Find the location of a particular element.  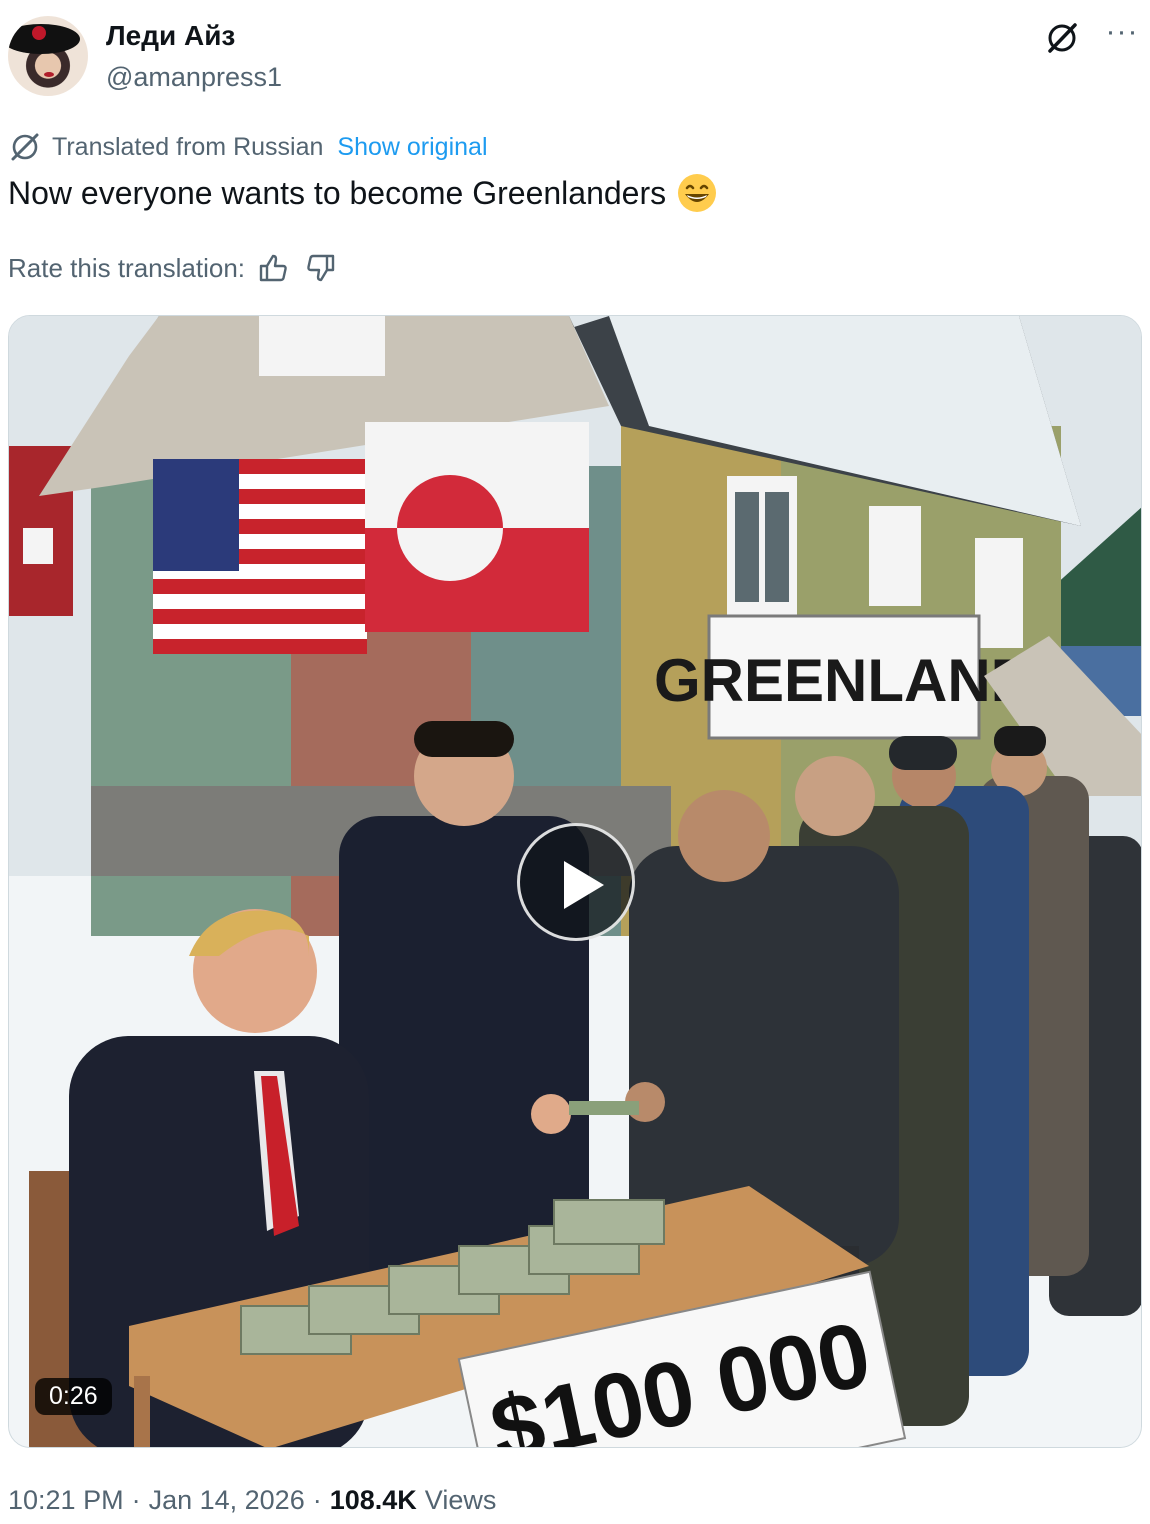

translation-notice: Translated from Russian Show original is located at coordinates (248, 147).